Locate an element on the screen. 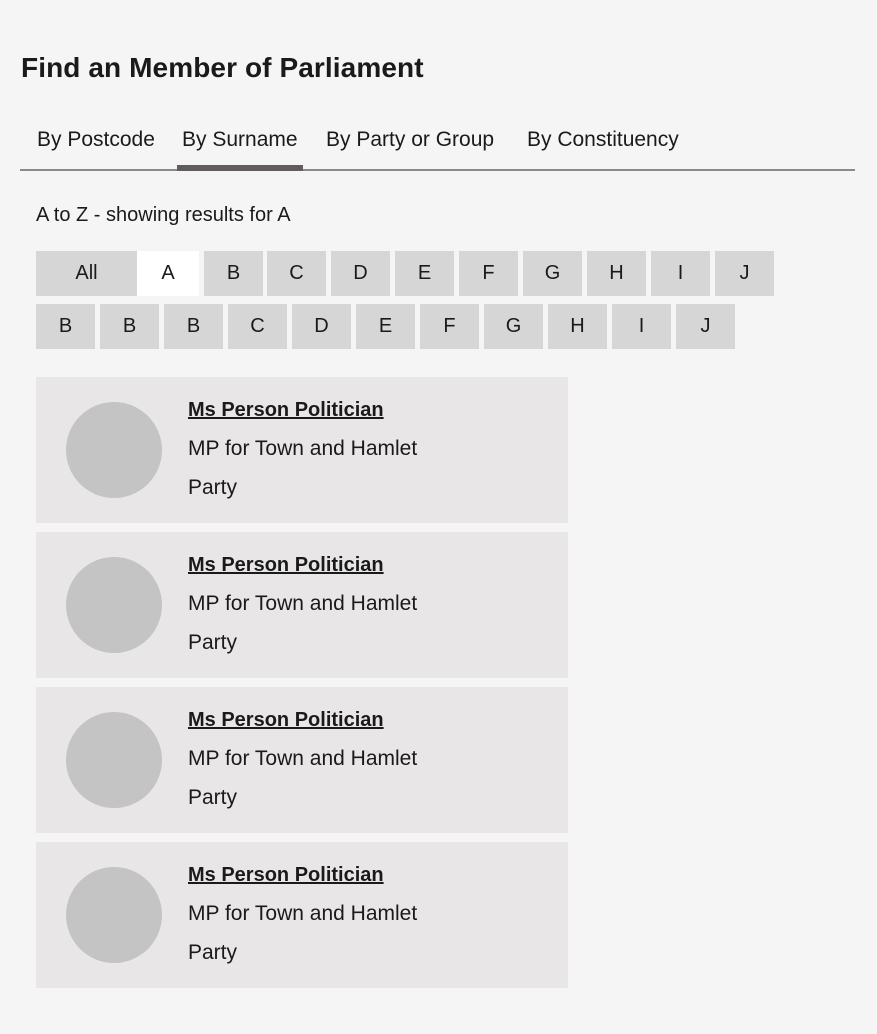  letter-button-all: All is located at coordinates (86, 273).